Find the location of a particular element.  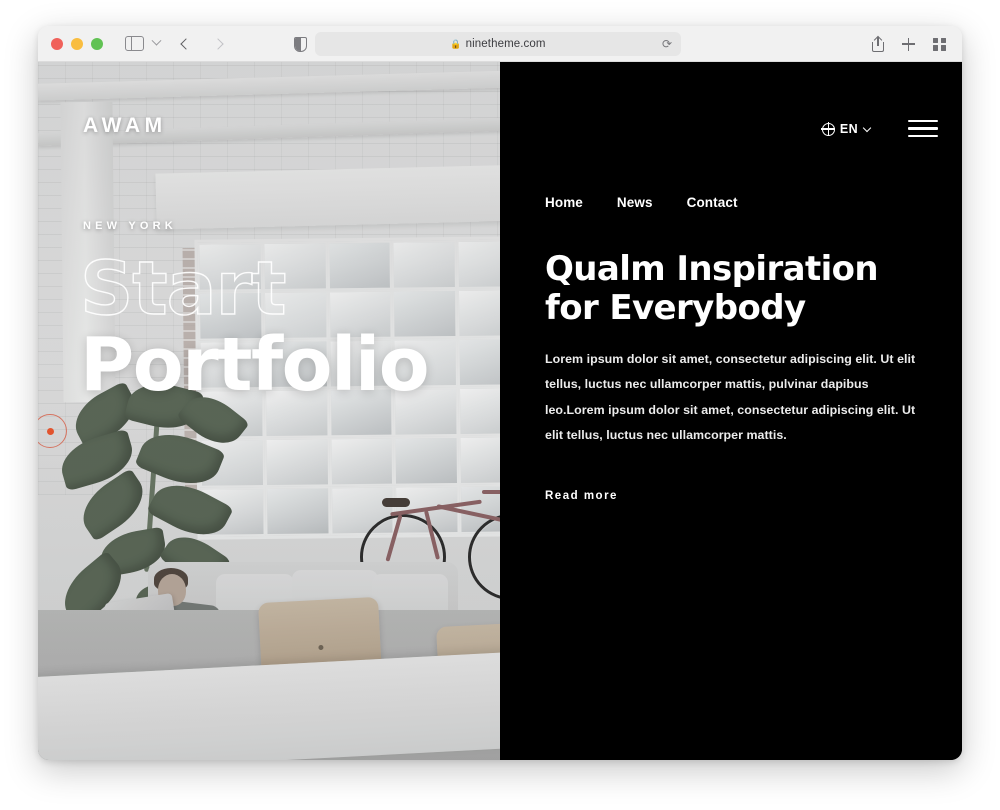

new-tab-icon is located at coordinates (908, 44).